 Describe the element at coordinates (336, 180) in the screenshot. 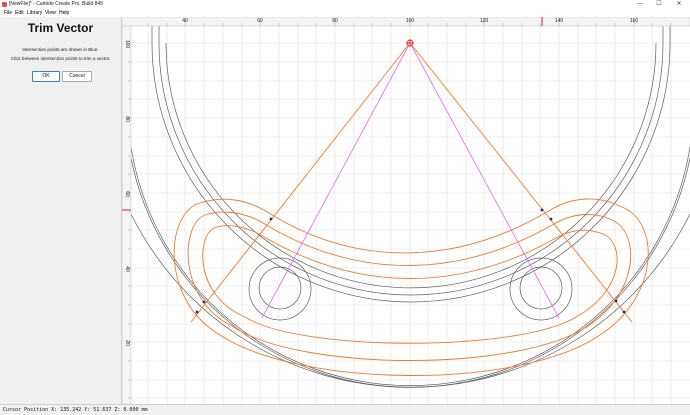

I see `left-construction-line` at that location.